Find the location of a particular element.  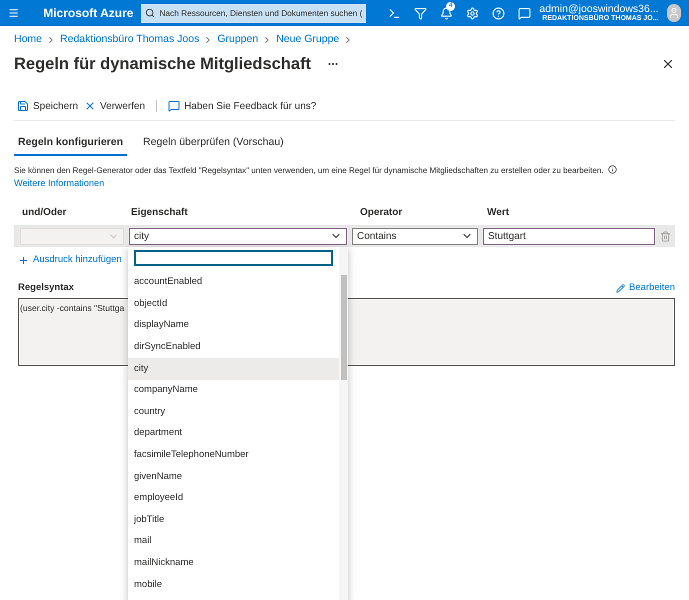

column-header: Eigenschaft is located at coordinates (160, 213).